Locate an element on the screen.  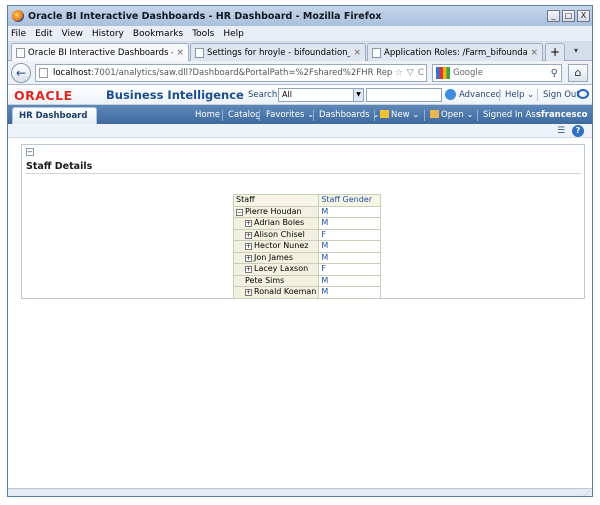
staff-name: Pierre Houdan is located at coordinates (273, 211).